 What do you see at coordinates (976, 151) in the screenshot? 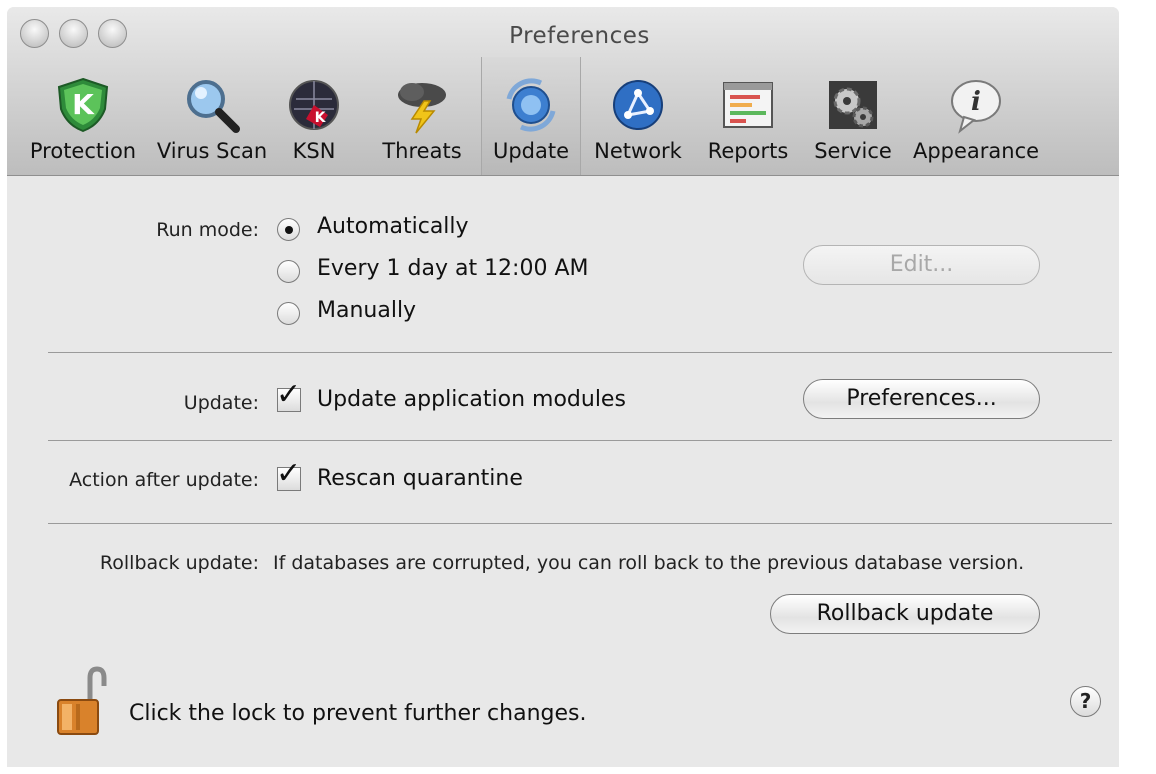
I see `toolbar-label-appearance: Appearance` at bounding box center [976, 151].